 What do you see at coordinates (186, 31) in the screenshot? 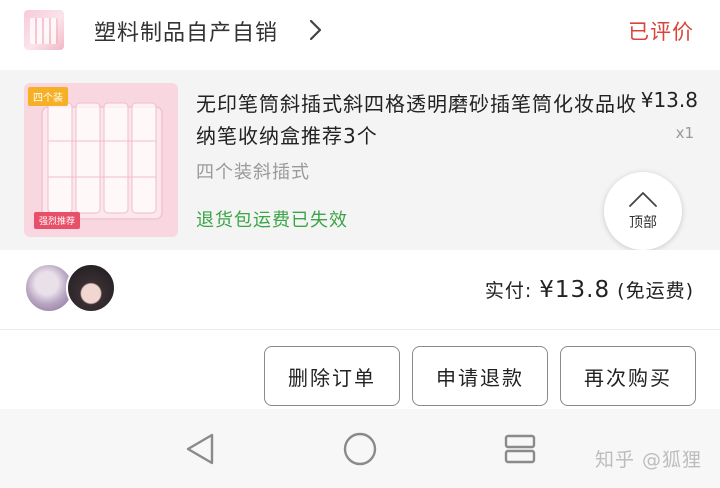
I see `shop-name: 塑料制品自产自销` at bounding box center [186, 31].